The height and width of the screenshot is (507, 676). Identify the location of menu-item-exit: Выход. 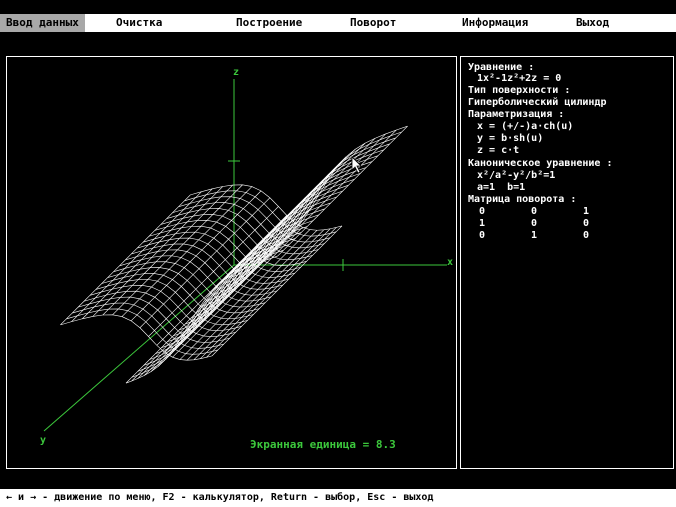
(592, 23).